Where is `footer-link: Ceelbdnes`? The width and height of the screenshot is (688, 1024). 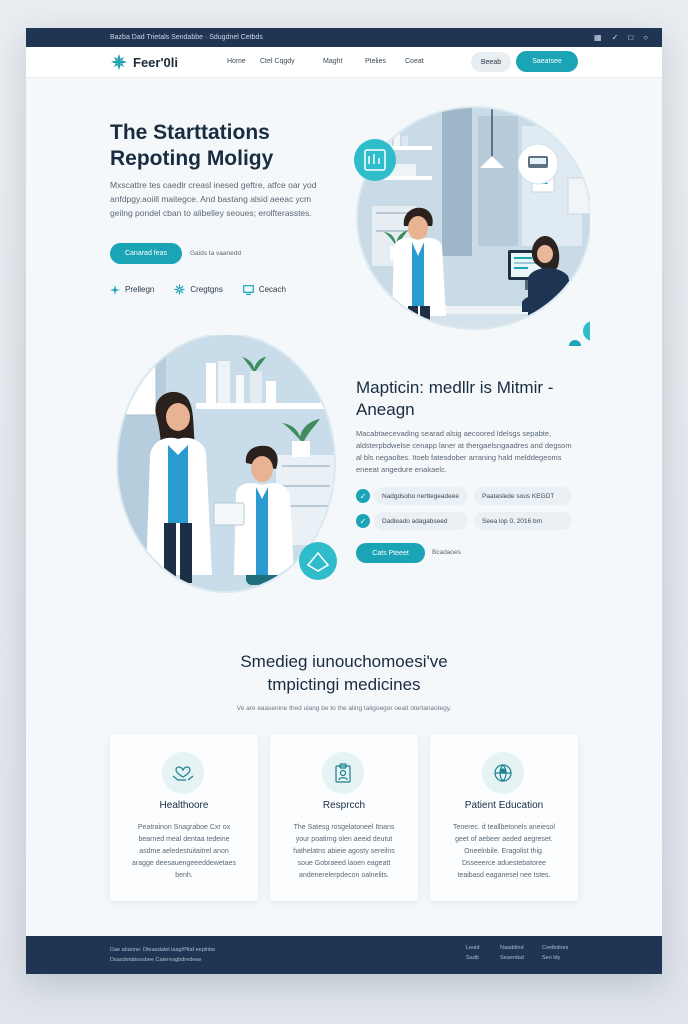 footer-link: Ceelbdnes is located at coordinates (560, 948).